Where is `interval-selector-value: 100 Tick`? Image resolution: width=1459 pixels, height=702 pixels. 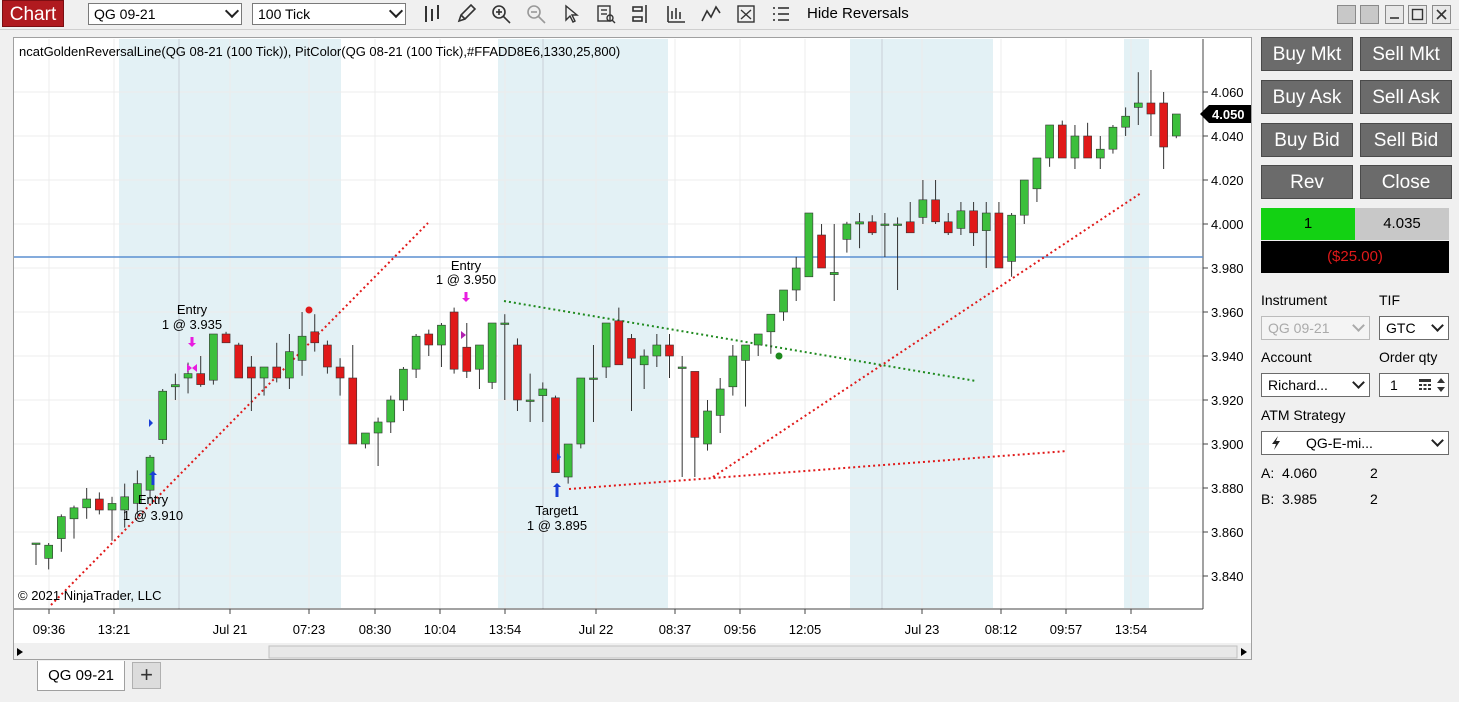 interval-selector-value: 100 Tick is located at coordinates (284, 14).